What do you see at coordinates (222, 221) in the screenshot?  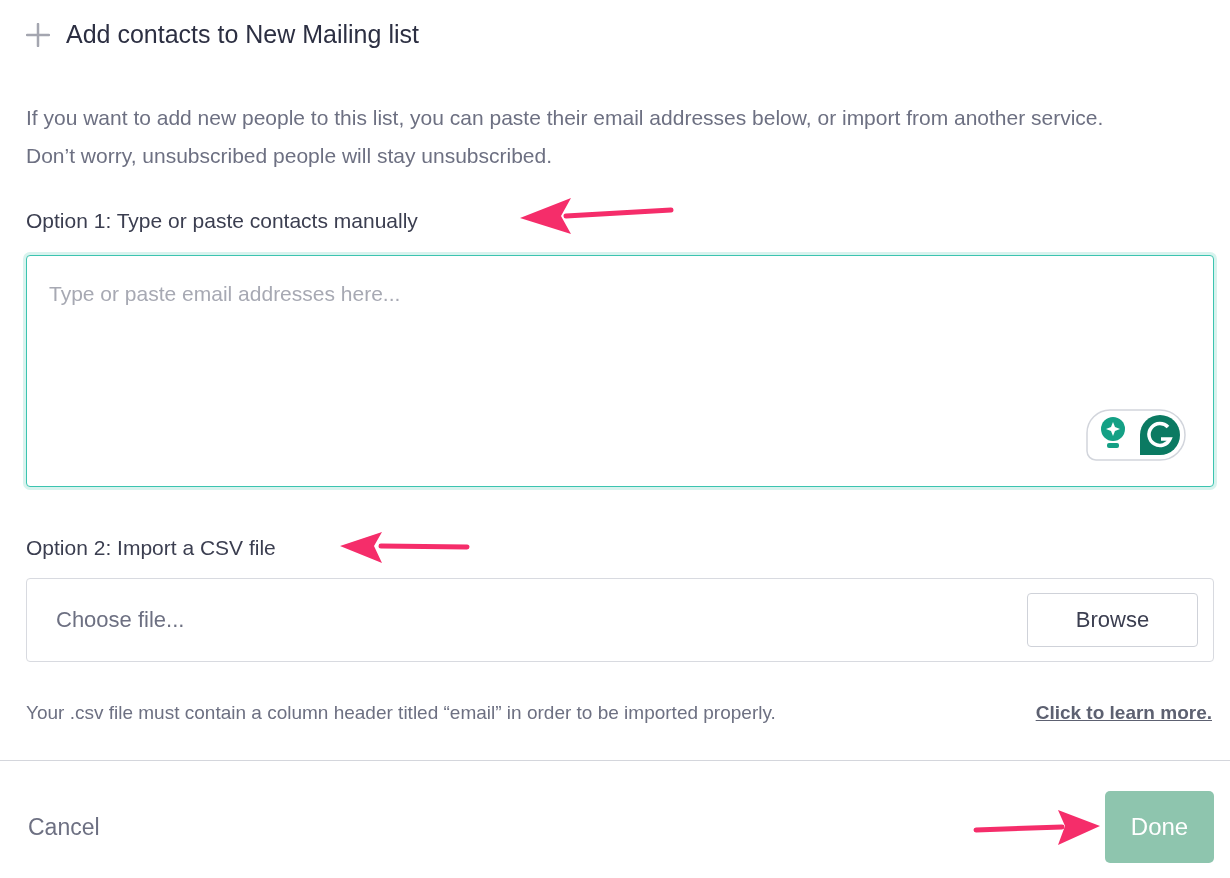 I see `option-label: Option 1: Type or paste contacts manually` at bounding box center [222, 221].